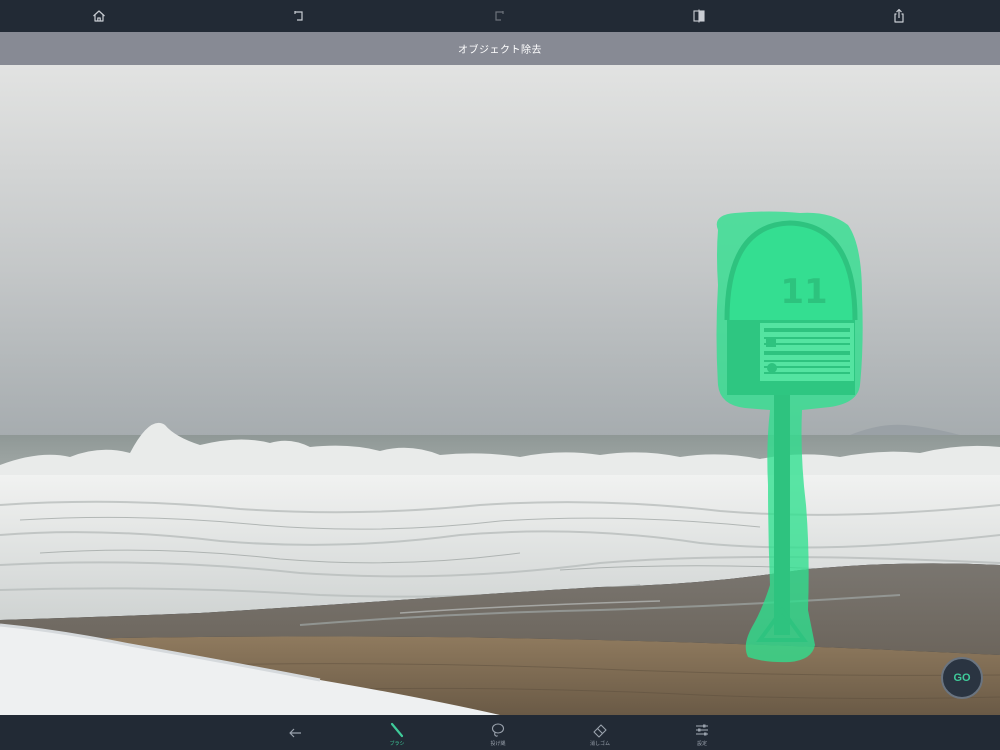 This screenshot has height=750, width=1000. I want to click on settings-button: 設定, so click(702, 732).